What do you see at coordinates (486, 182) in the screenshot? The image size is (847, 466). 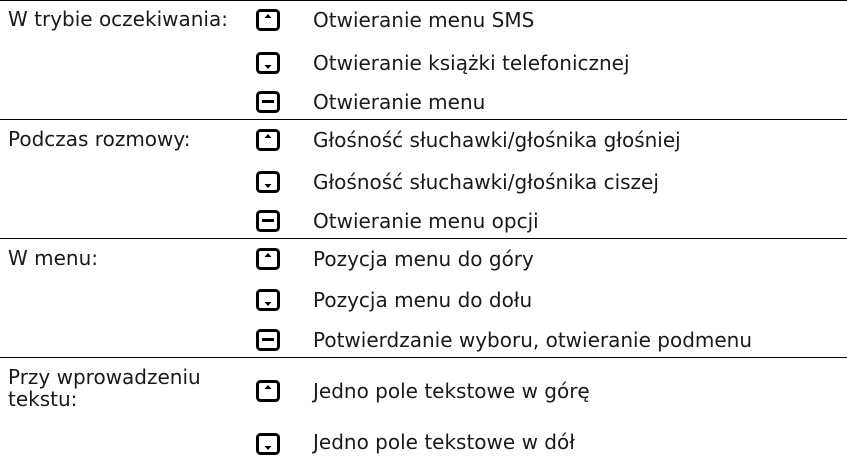 I see `action-label: Głośność słuchawki/głośnika ciszej` at bounding box center [486, 182].